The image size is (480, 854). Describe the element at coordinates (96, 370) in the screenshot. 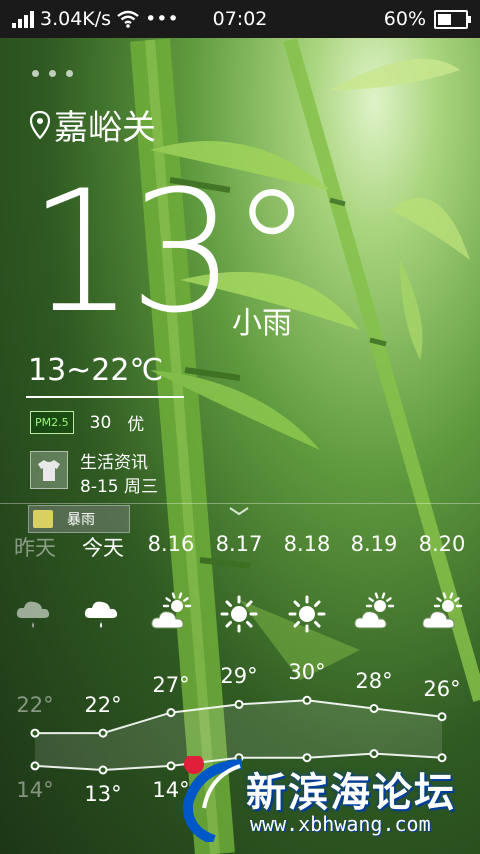

I see `temperature-range: 13~22℃` at that location.